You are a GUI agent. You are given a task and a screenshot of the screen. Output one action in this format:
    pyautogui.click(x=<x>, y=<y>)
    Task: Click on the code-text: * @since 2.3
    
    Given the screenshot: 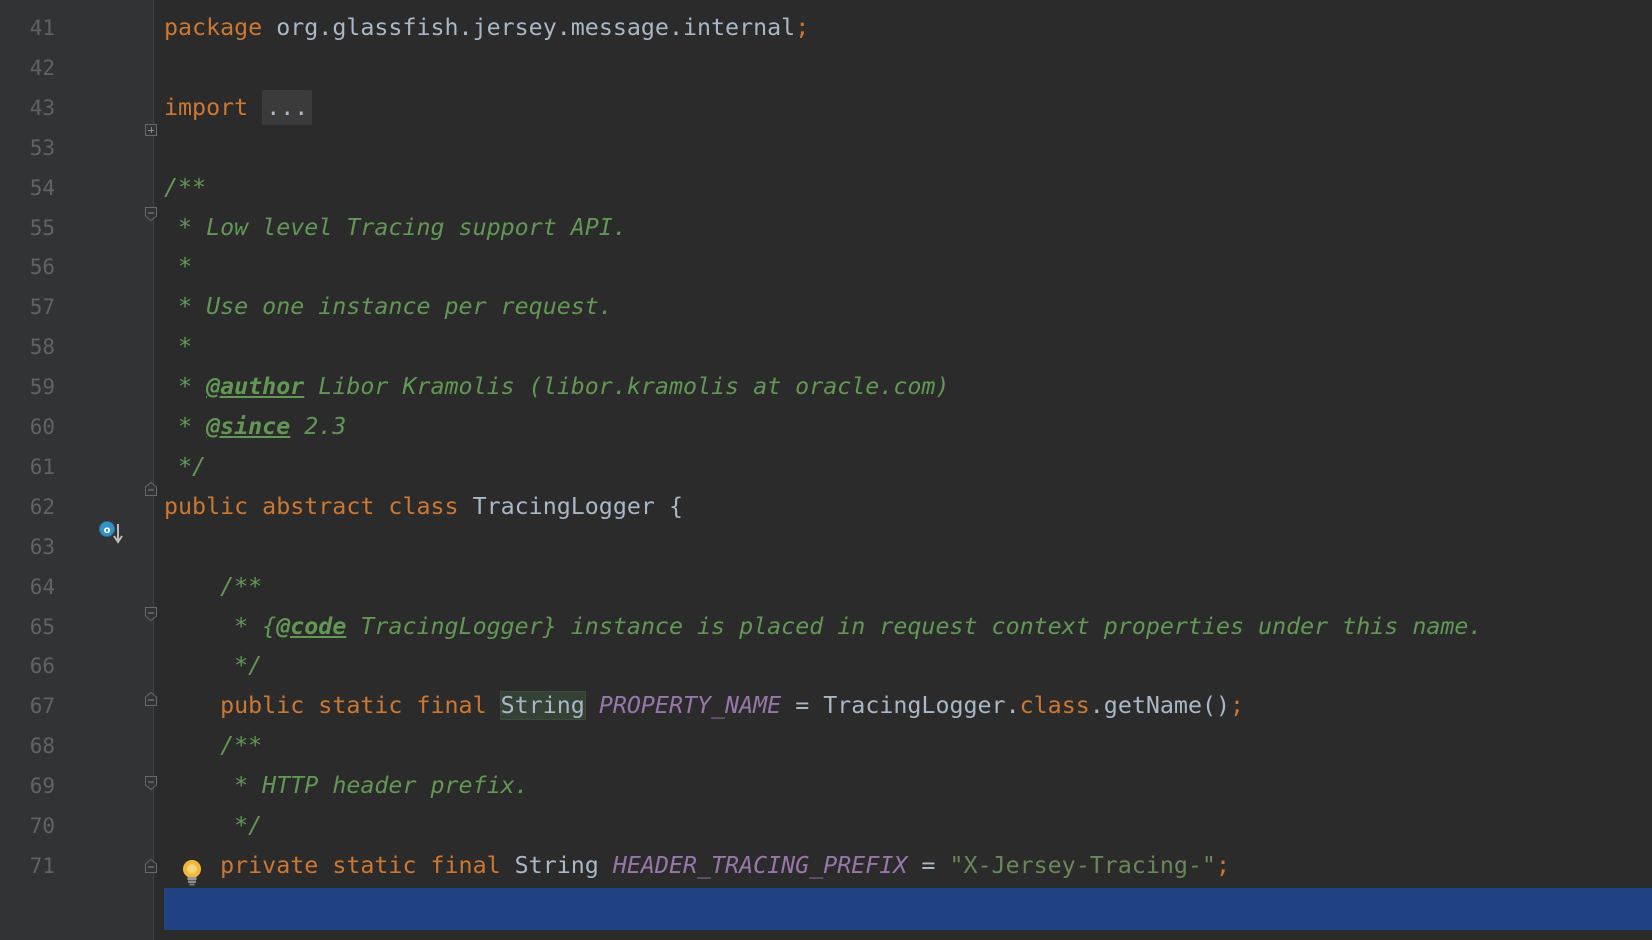 What is the action you would take?
    pyautogui.click(x=255, y=427)
    